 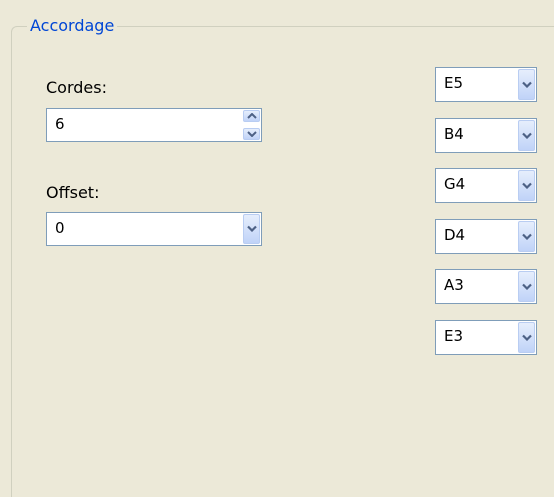 I want to click on spin-up-button, so click(x=251, y=116).